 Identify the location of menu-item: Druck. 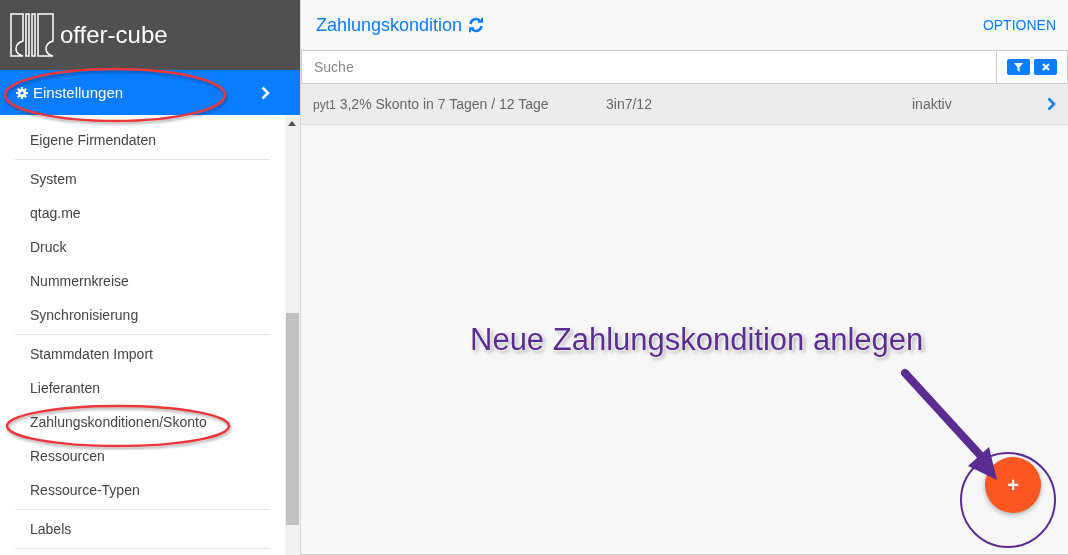
(142, 247).